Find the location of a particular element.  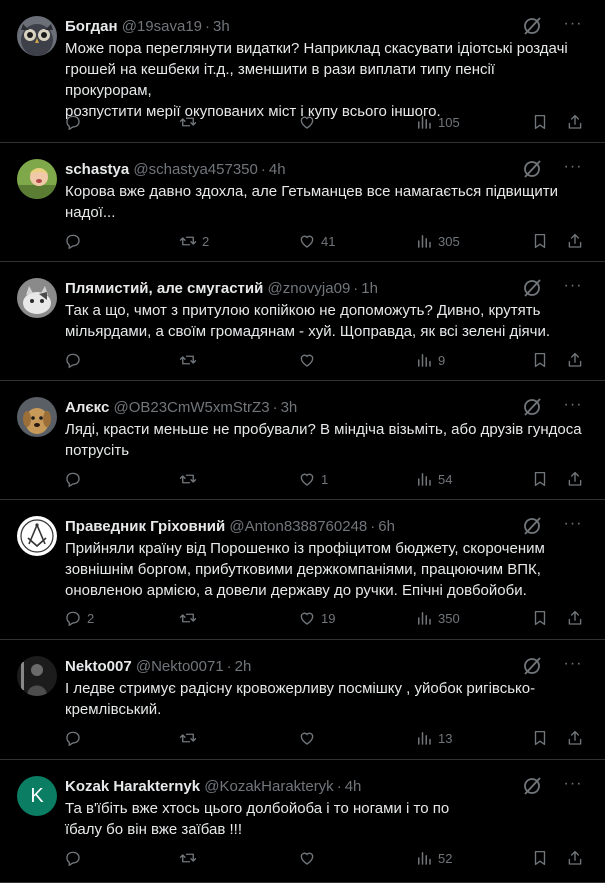

author-name: Праведник Гріховний is located at coordinates (145, 526).